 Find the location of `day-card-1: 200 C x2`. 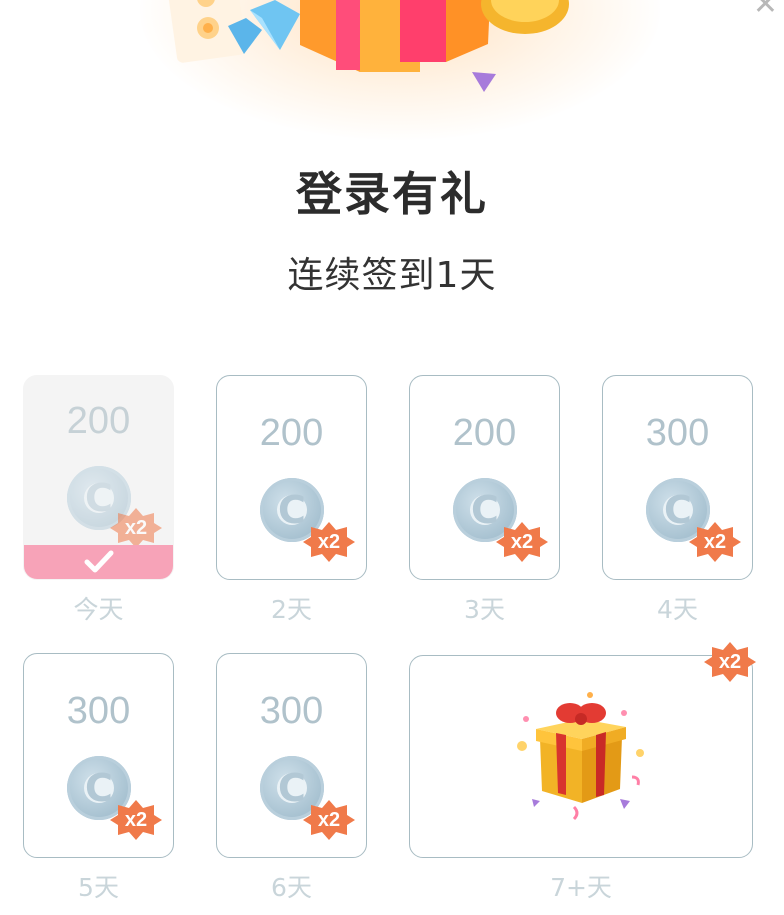

day-card-1: 200 C x2 is located at coordinates (98, 477).